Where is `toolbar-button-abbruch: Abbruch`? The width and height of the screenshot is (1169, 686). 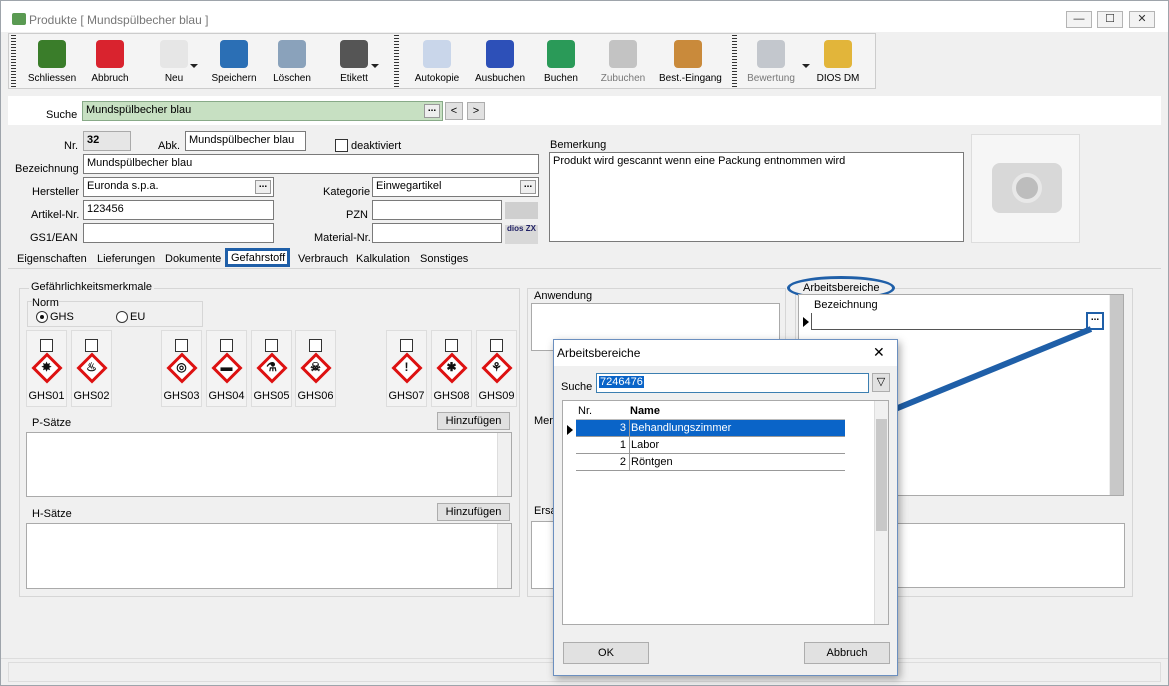 toolbar-button-abbruch: Abbruch is located at coordinates (110, 61).